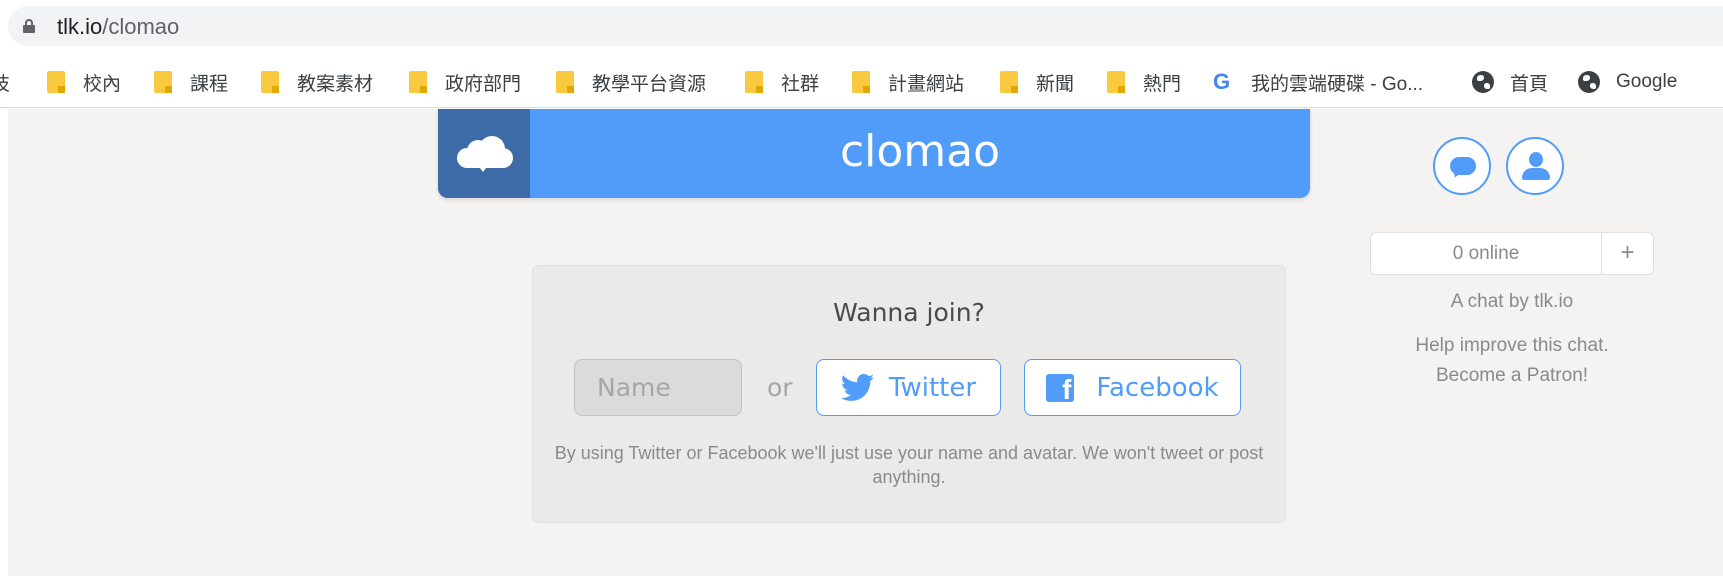  Describe the element at coordinates (1162, 84) in the screenshot. I see `bookmark-label: 熱門` at that location.